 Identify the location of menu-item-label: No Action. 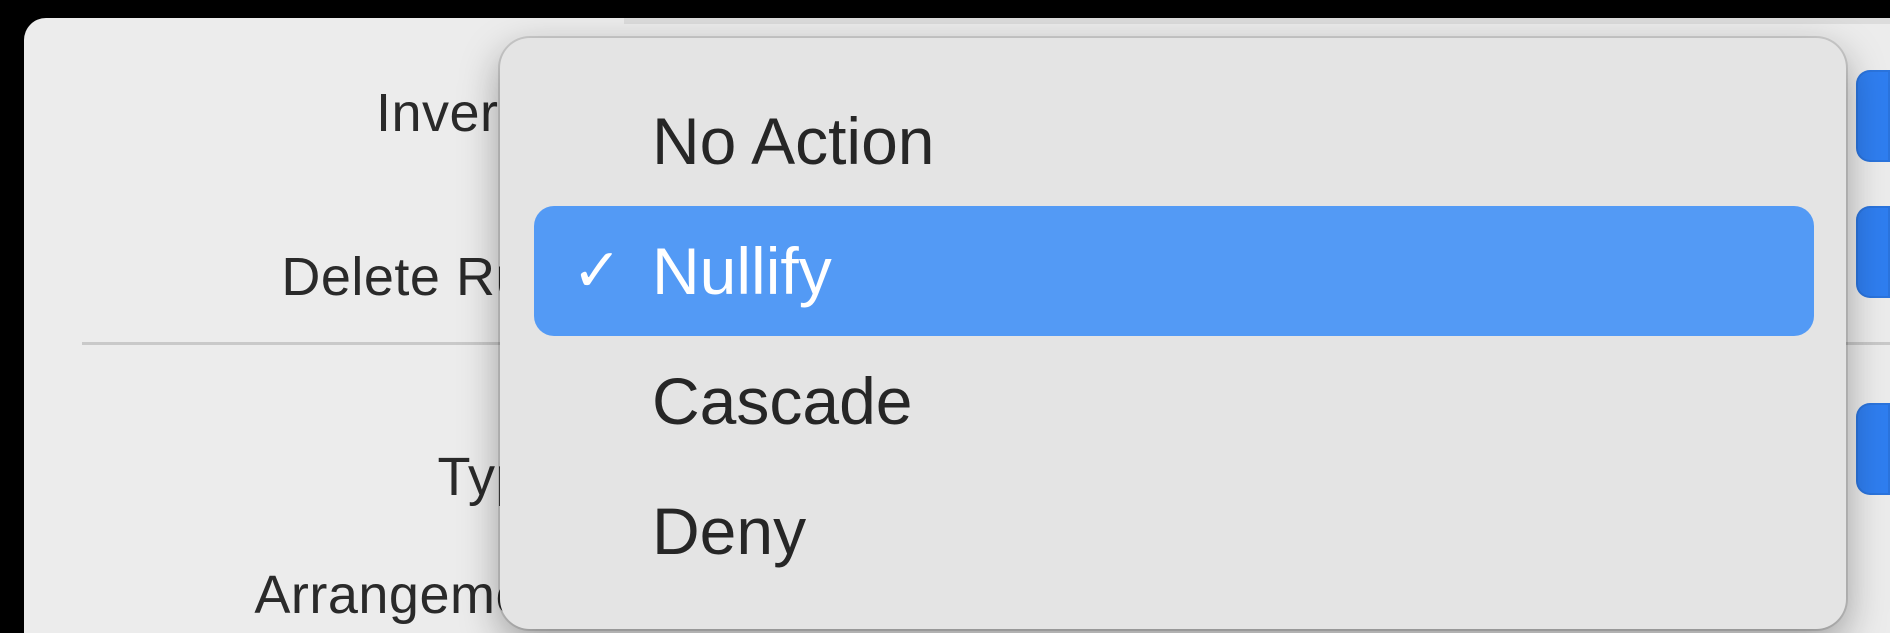
(793, 141).